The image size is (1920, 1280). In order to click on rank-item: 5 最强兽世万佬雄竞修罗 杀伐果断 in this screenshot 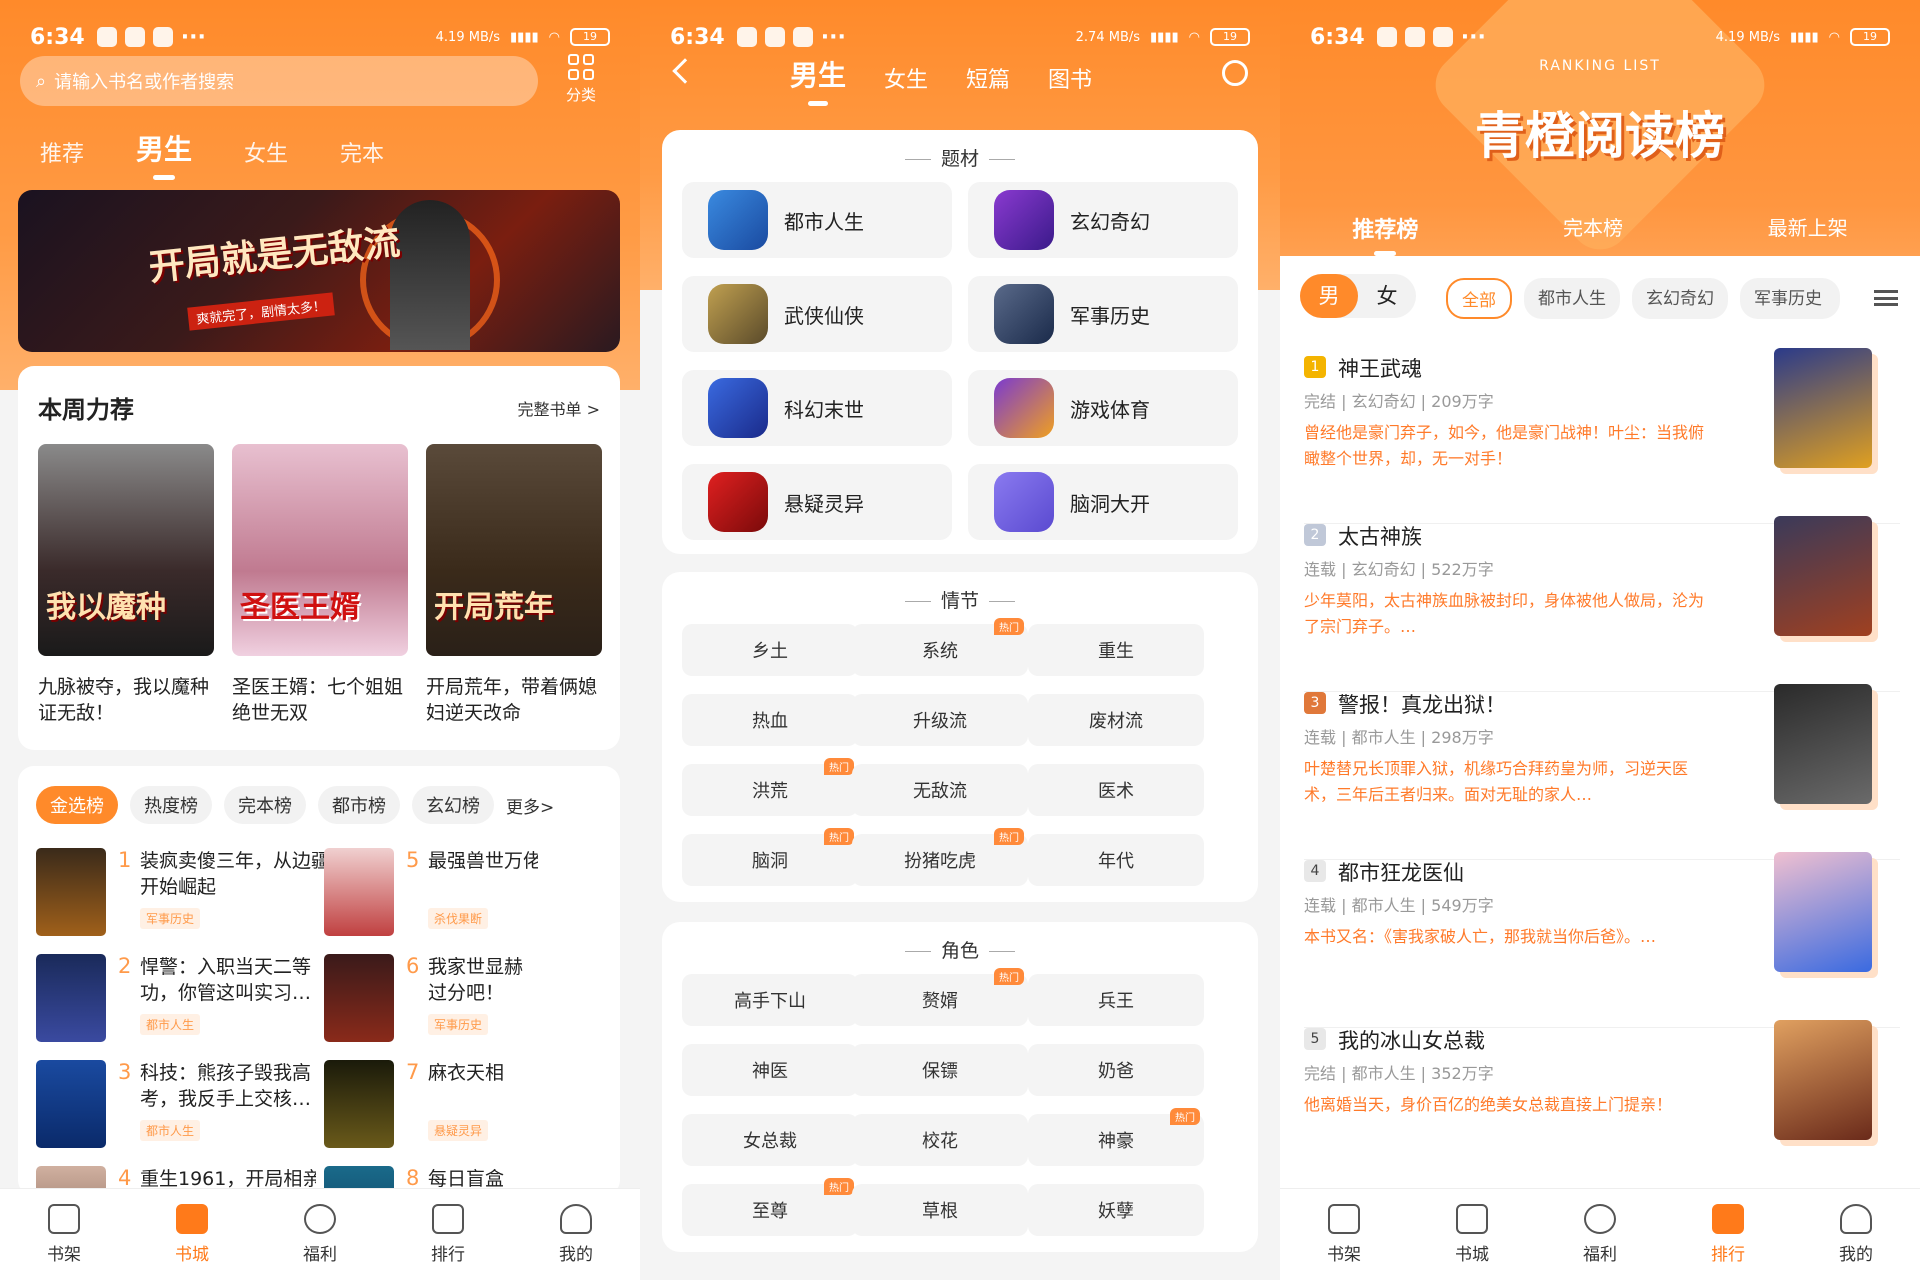, I will do `click(464, 896)`.